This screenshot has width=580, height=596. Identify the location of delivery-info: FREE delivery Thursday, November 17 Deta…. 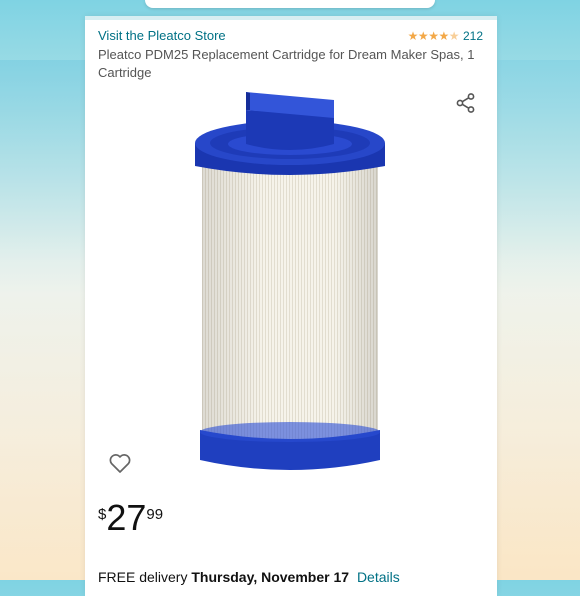
(249, 577).